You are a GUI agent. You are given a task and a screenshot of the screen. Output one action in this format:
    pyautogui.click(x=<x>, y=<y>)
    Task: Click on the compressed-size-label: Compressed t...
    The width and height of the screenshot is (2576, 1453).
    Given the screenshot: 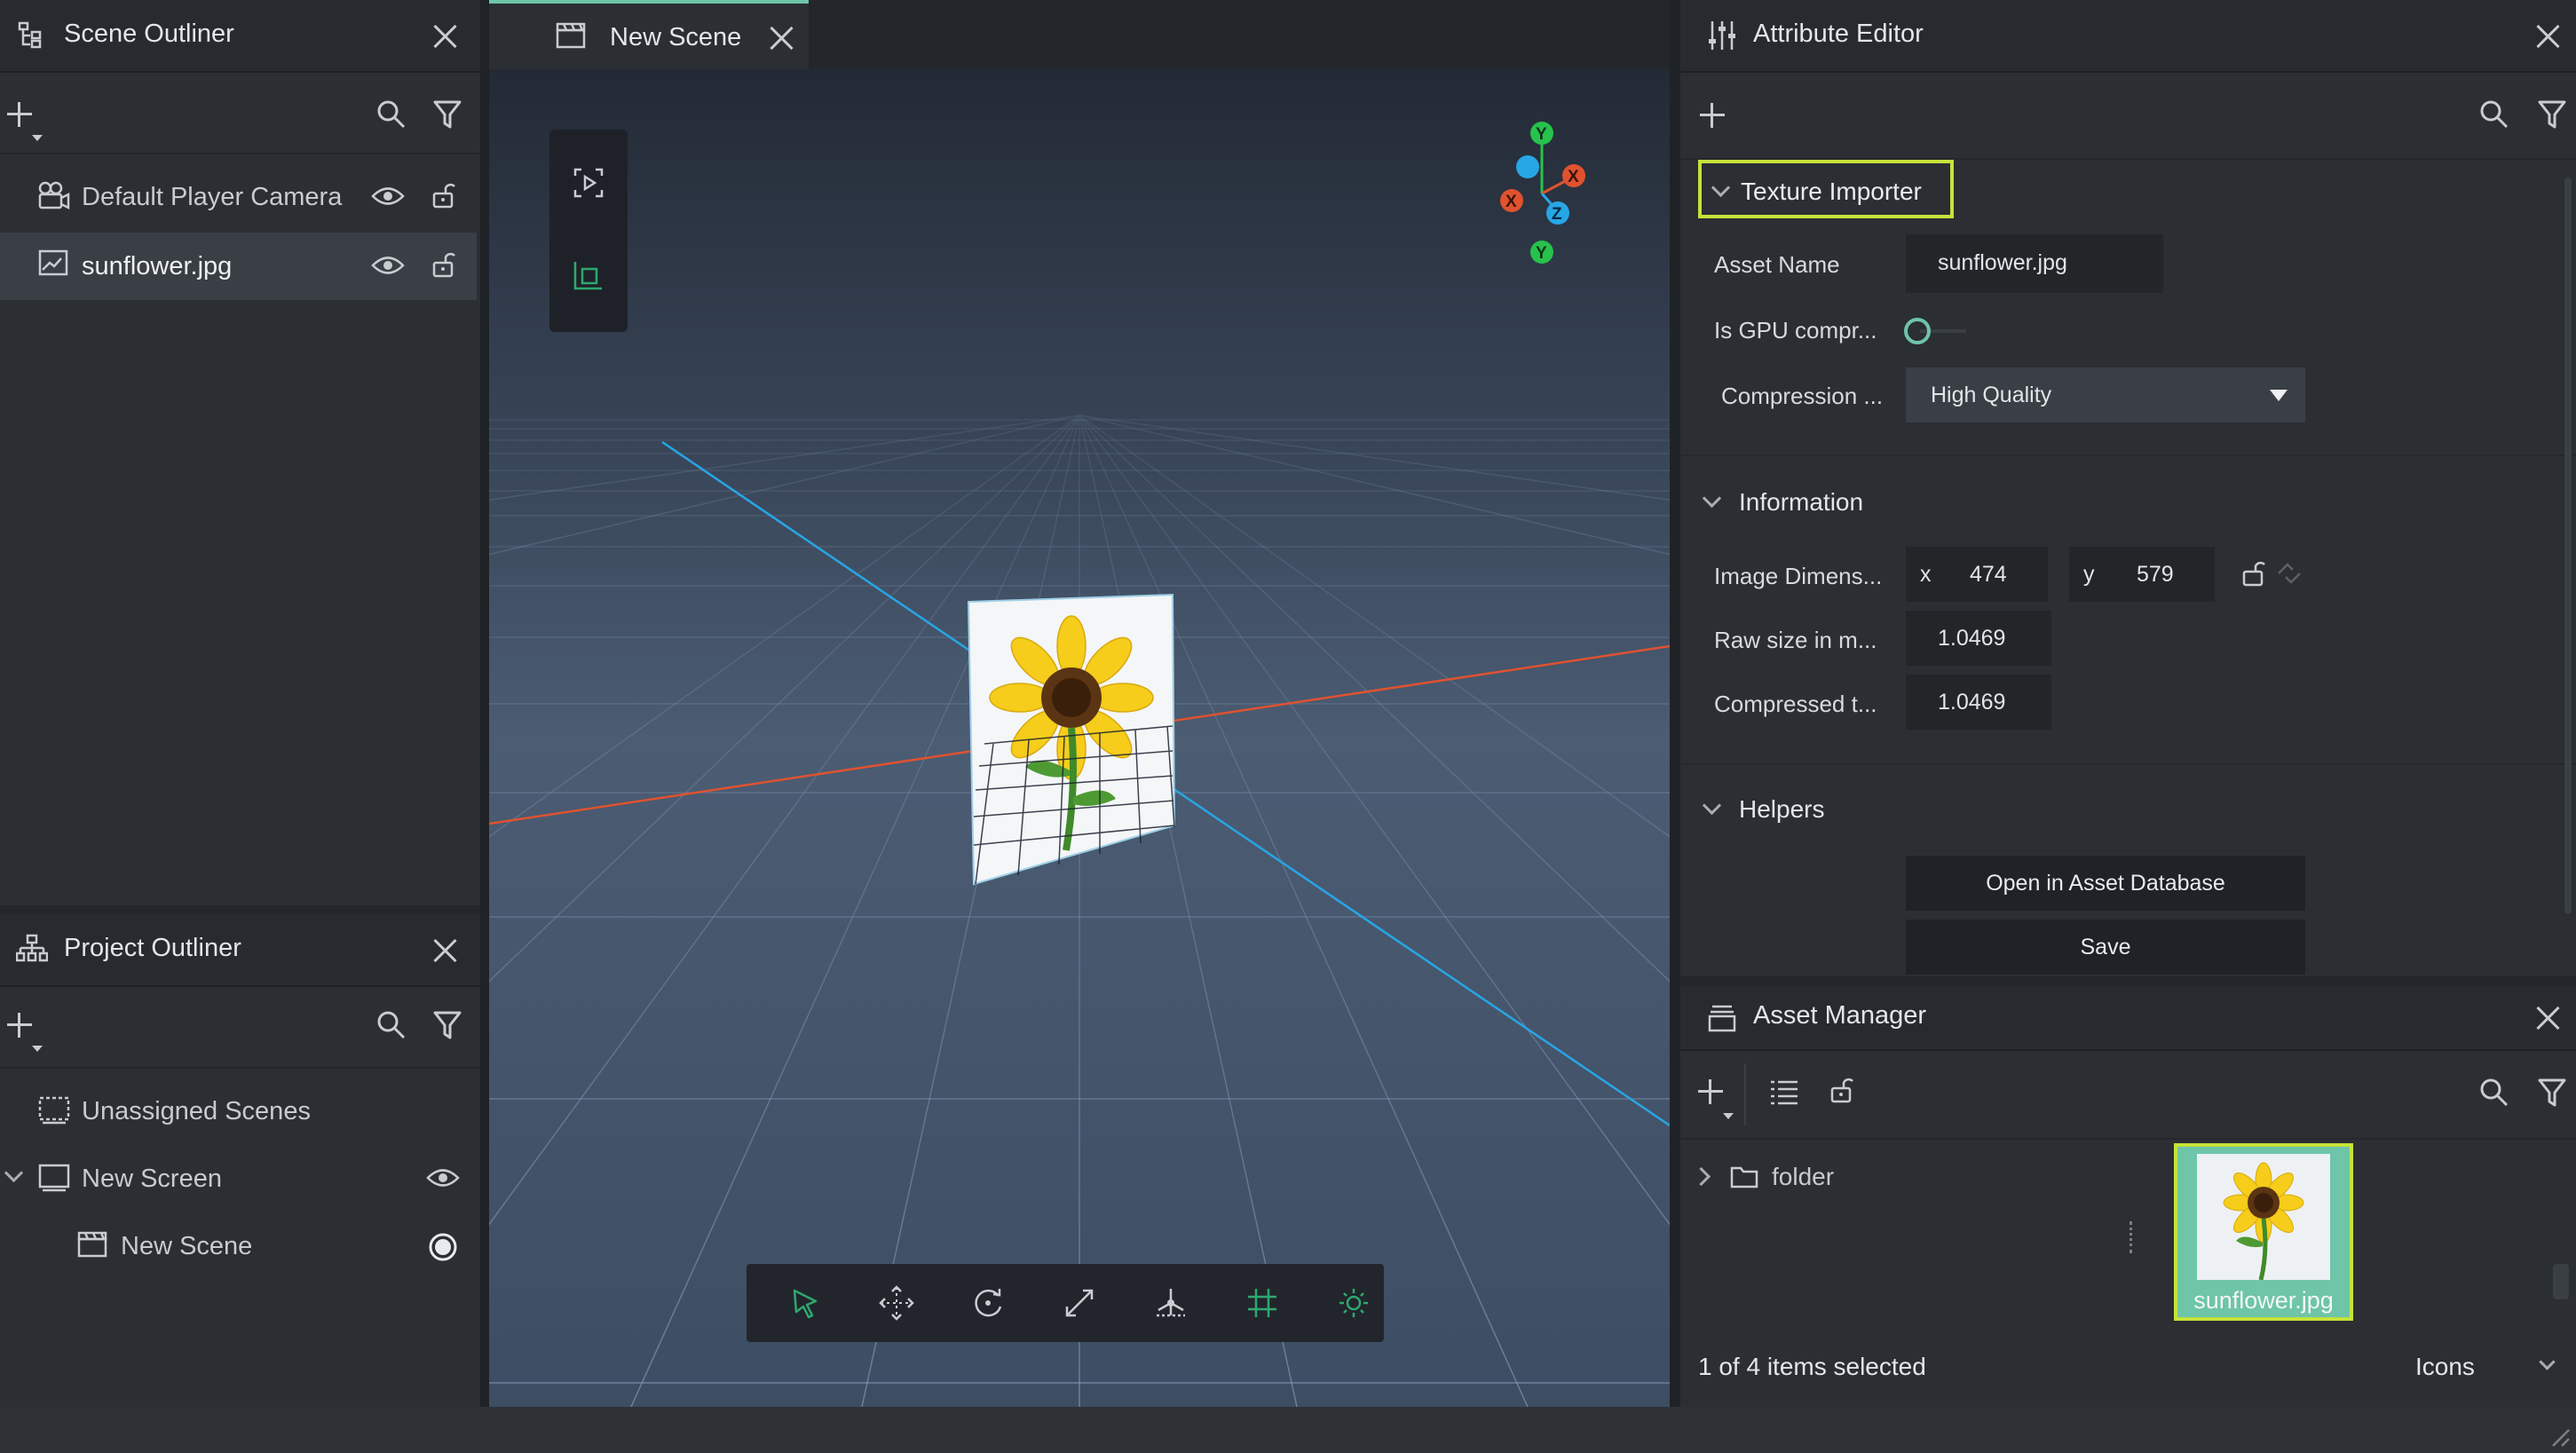 What is the action you would take?
    pyautogui.click(x=1795, y=704)
    